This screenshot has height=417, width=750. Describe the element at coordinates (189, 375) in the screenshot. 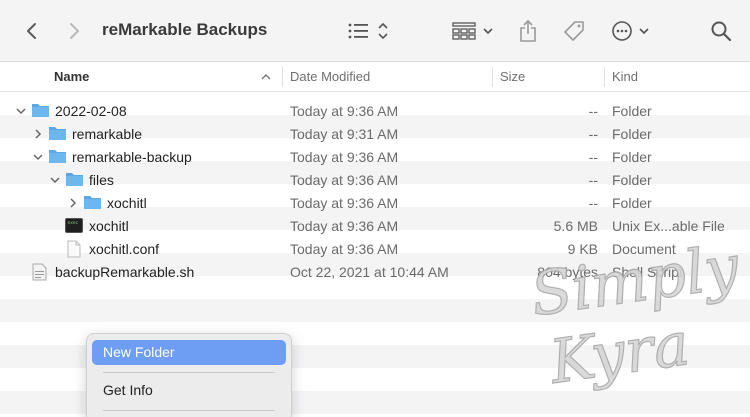

I see `context-menu: New Folder Get Info` at that location.